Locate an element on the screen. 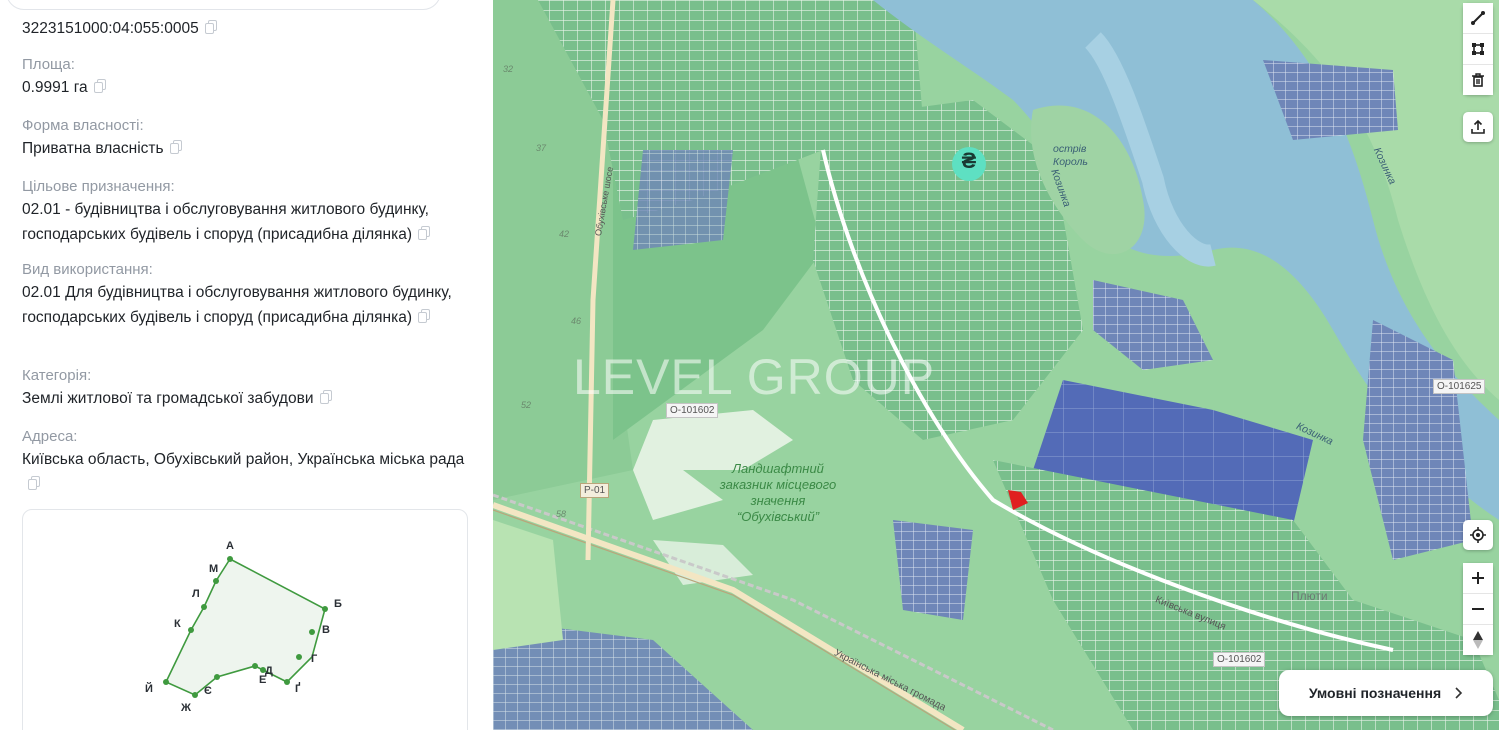 The width and height of the screenshot is (1499, 730). vertex-label: Б is located at coordinates (338, 604).